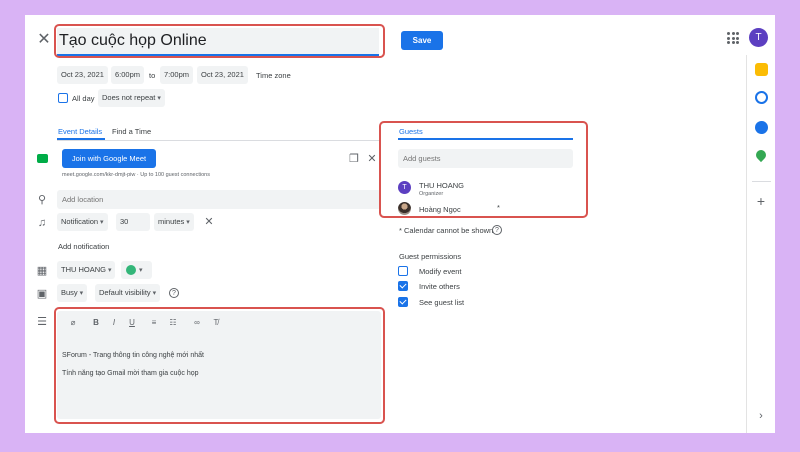  Describe the element at coordinates (498, 207) in the screenshot. I see `guest-marker: *` at that location.